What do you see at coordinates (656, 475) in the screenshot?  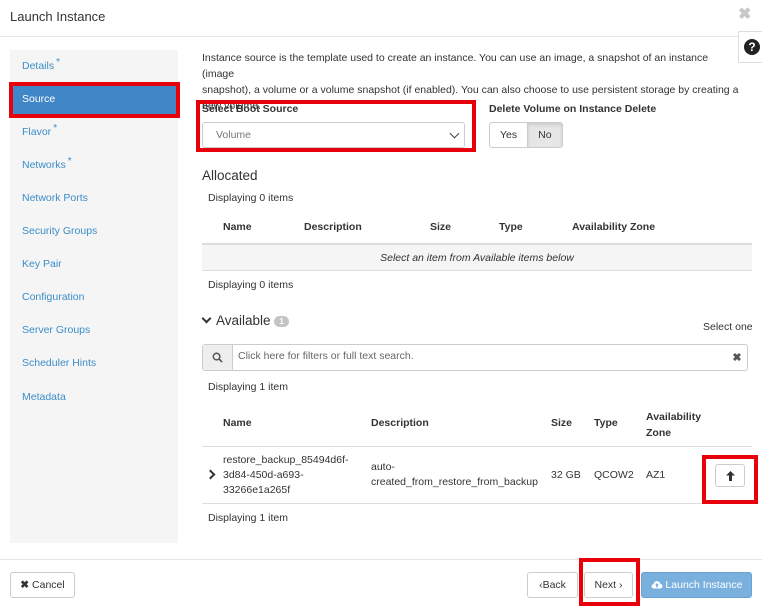 I see `row-zone: AZ1` at bounding box center [656, 475].